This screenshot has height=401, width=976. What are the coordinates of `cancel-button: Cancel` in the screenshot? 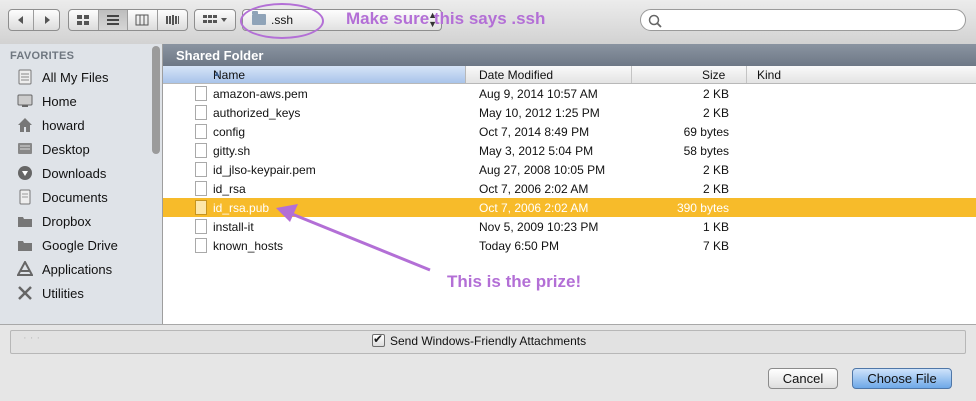 It's located at (803, 378).